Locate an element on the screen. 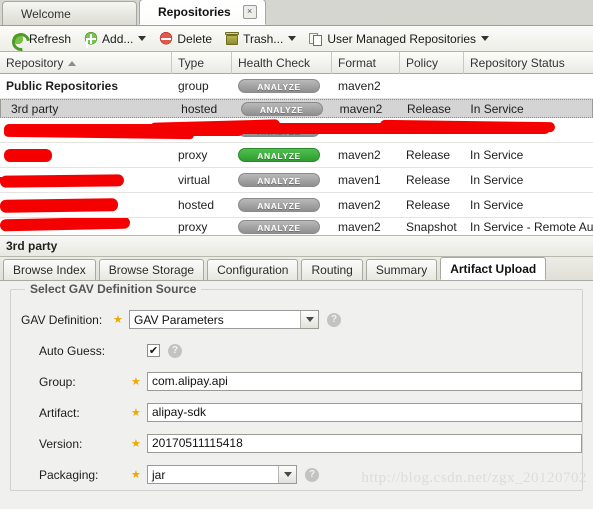  tab-browse-storage-label: Browse Storage is located at coordinates (151, 270).